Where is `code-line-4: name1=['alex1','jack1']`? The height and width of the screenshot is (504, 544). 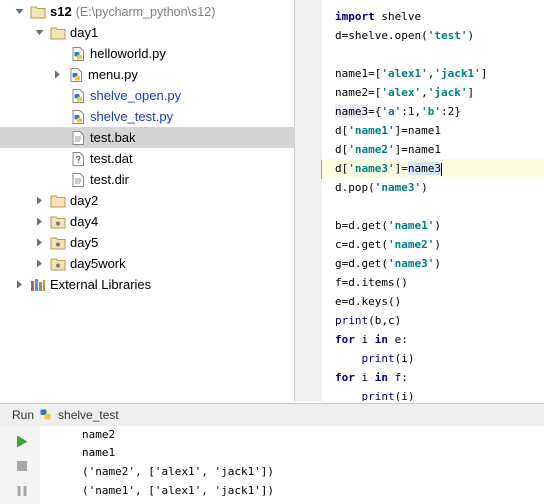 code-line-4: name1=['alex1','jack1'] is located at coordinates (411, 73).